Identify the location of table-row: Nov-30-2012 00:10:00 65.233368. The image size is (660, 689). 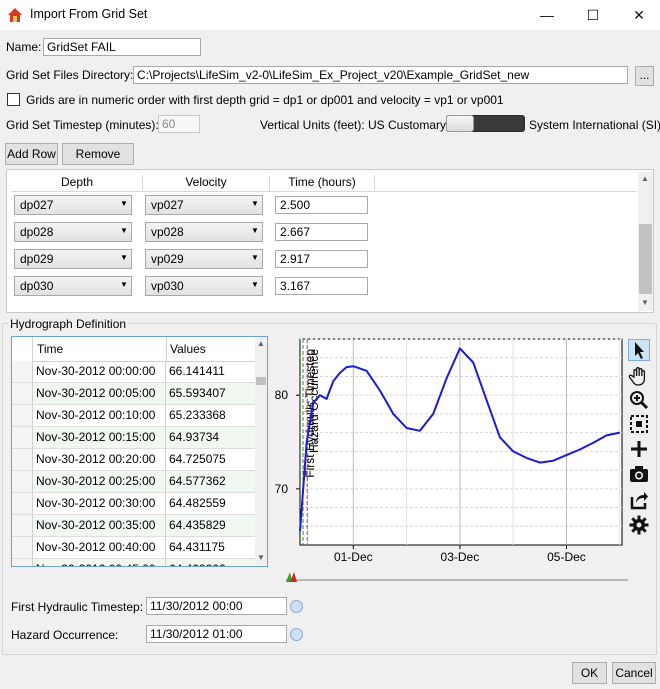
(133, 416).